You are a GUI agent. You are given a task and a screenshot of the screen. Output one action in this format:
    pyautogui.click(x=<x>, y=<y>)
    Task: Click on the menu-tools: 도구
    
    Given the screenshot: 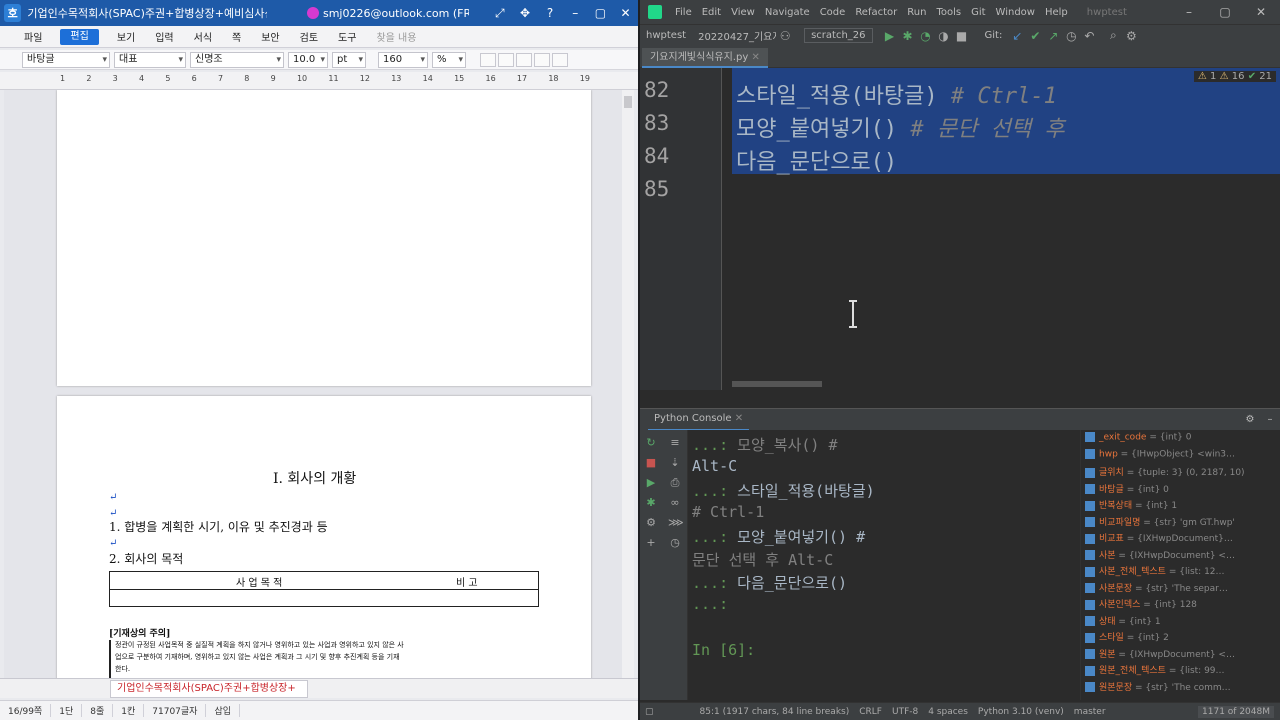 What is the action you would take?
    pyautogui.click(x=347, y=36)
    